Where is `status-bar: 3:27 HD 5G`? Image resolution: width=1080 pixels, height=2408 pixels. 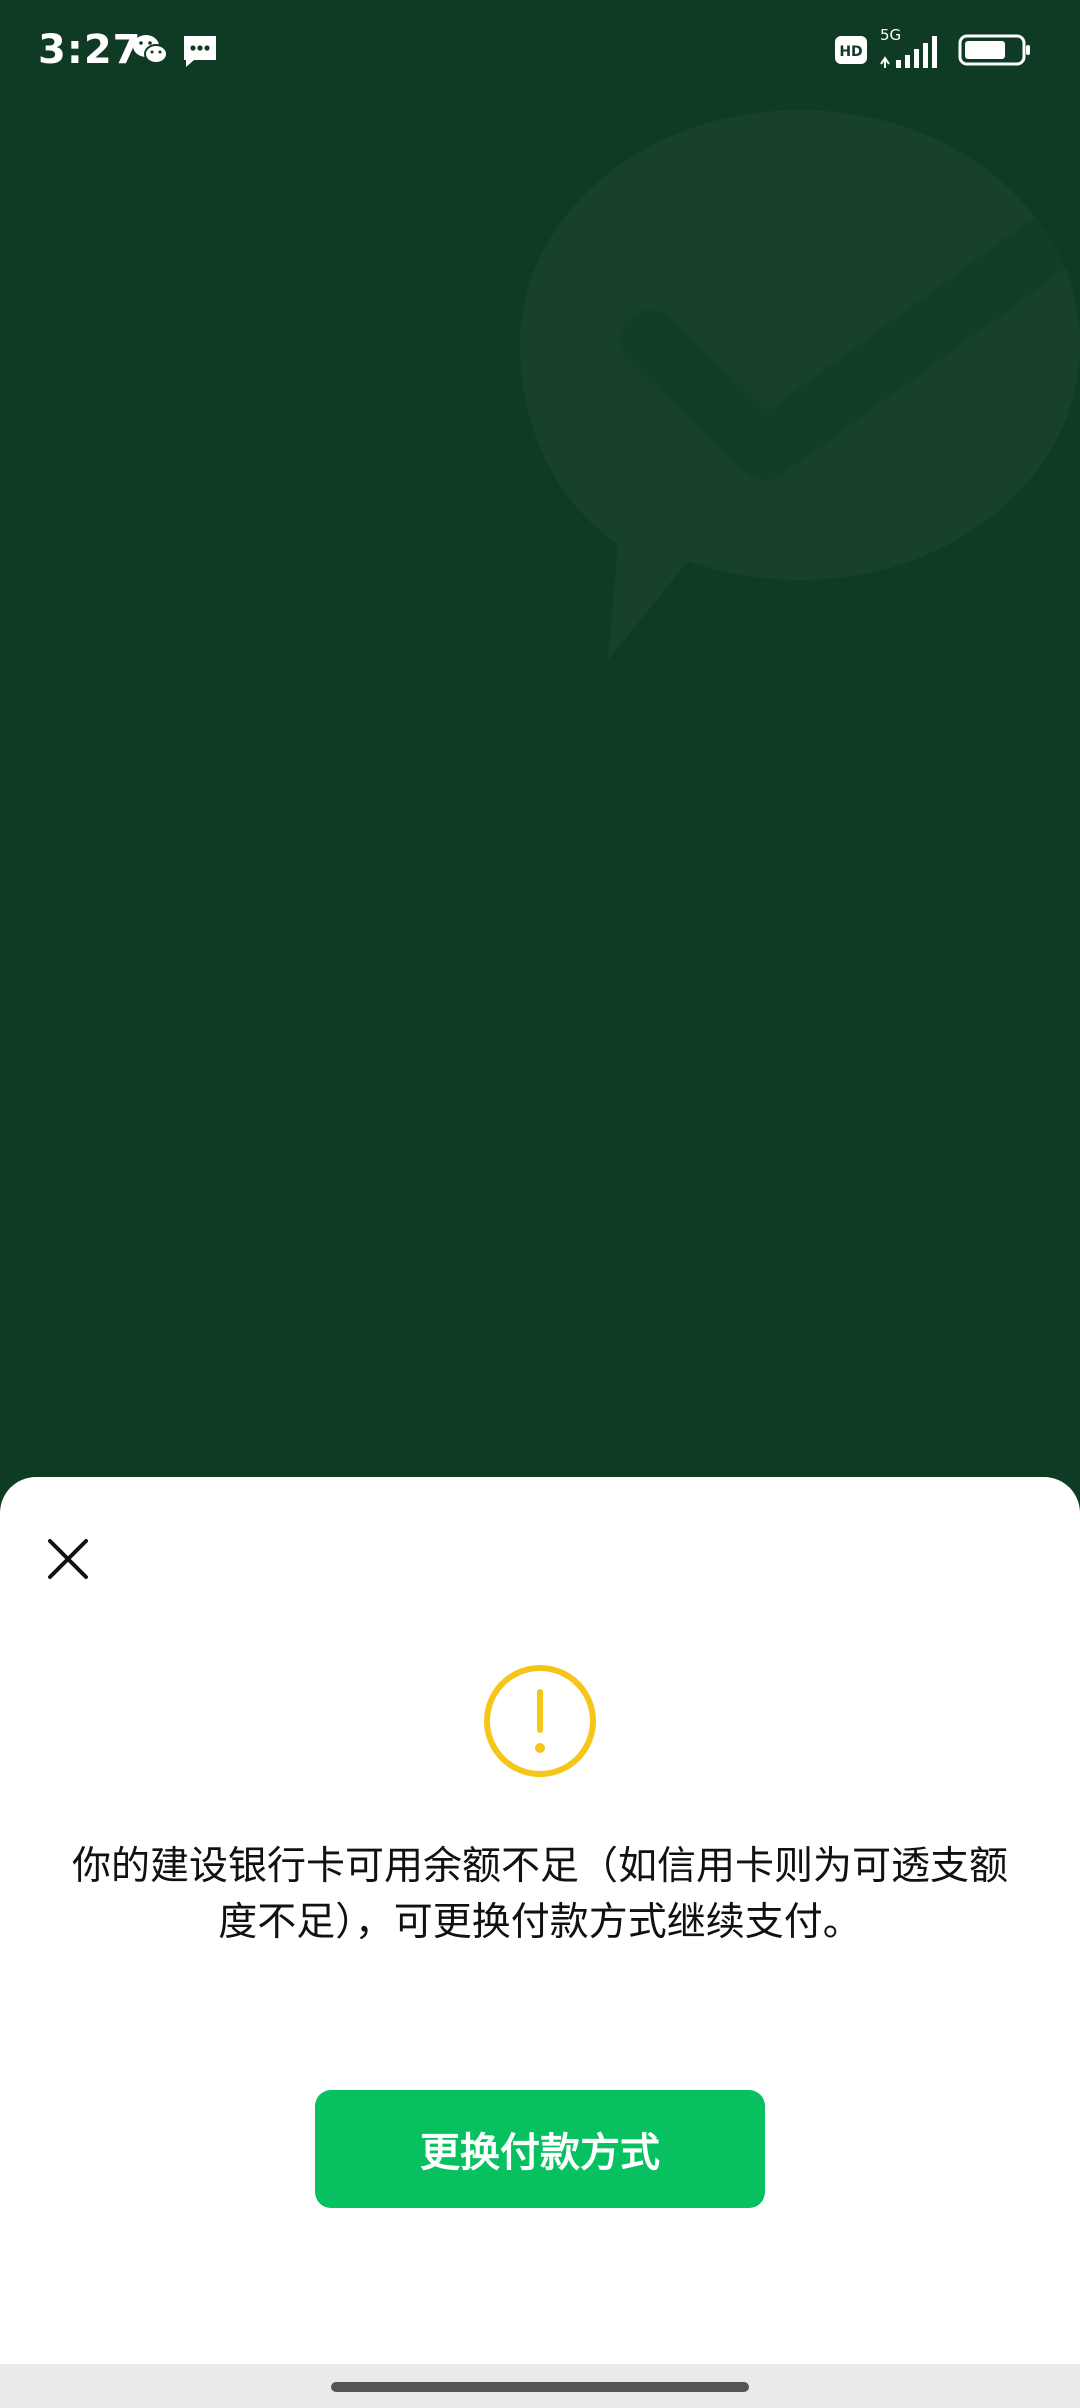 status-bar: 3:27 HD 5G is located at coordinates (540, 50).